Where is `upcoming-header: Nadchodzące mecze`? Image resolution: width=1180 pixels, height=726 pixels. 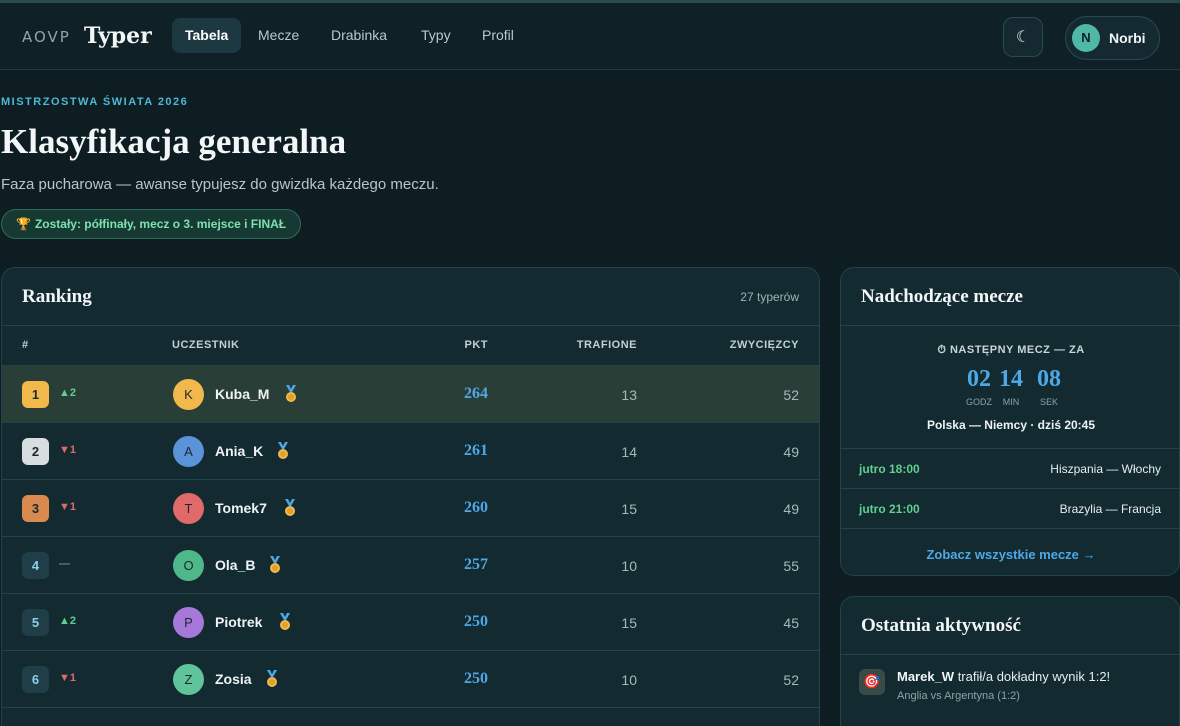
upcoming-header: Nadchodzące mecze is located at coordinates (1010, 297).